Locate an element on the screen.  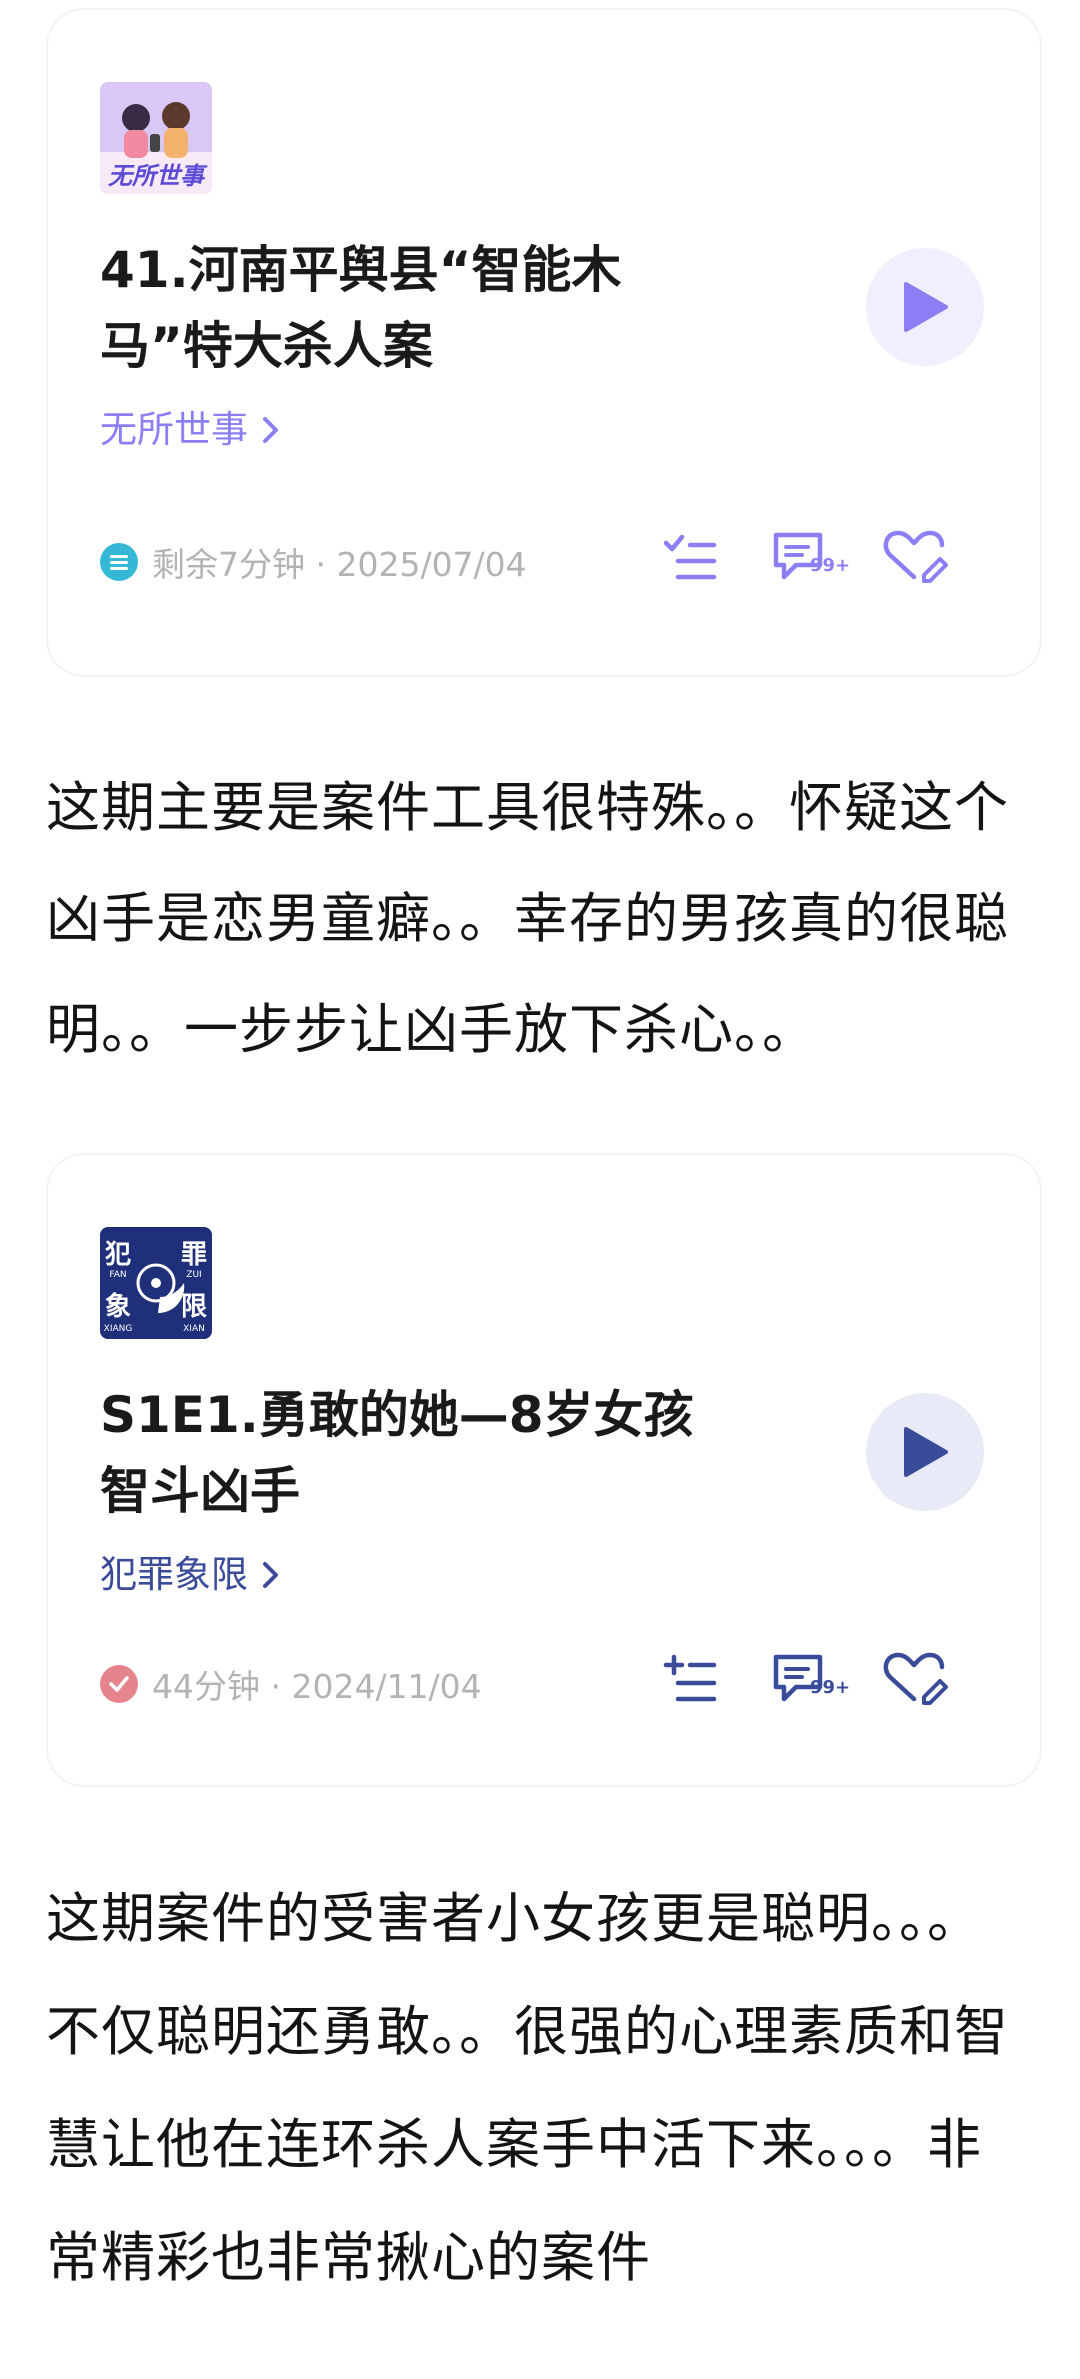
episode-meta: 剩余7分钟 · 2025/07/04 is located at coordinates (313, 562).